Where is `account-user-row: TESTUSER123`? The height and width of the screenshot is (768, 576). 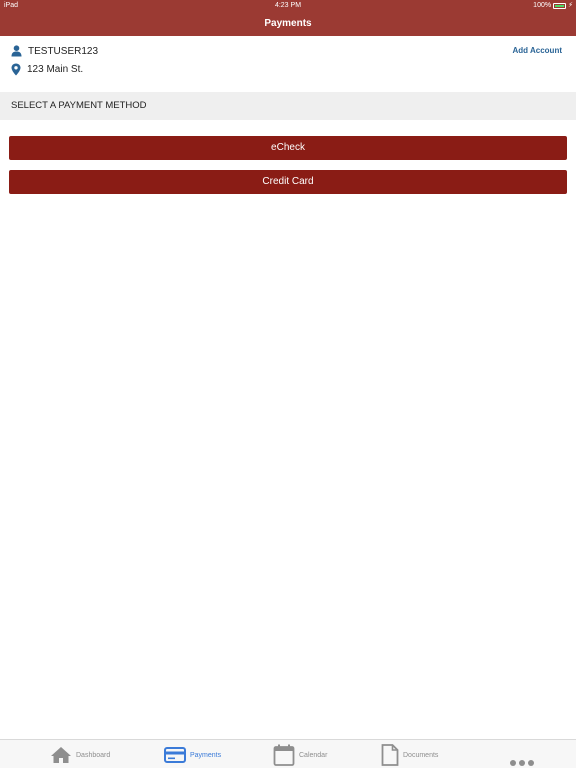 account-user-row: TESTUSER123 is located at coordinates (54, 51).